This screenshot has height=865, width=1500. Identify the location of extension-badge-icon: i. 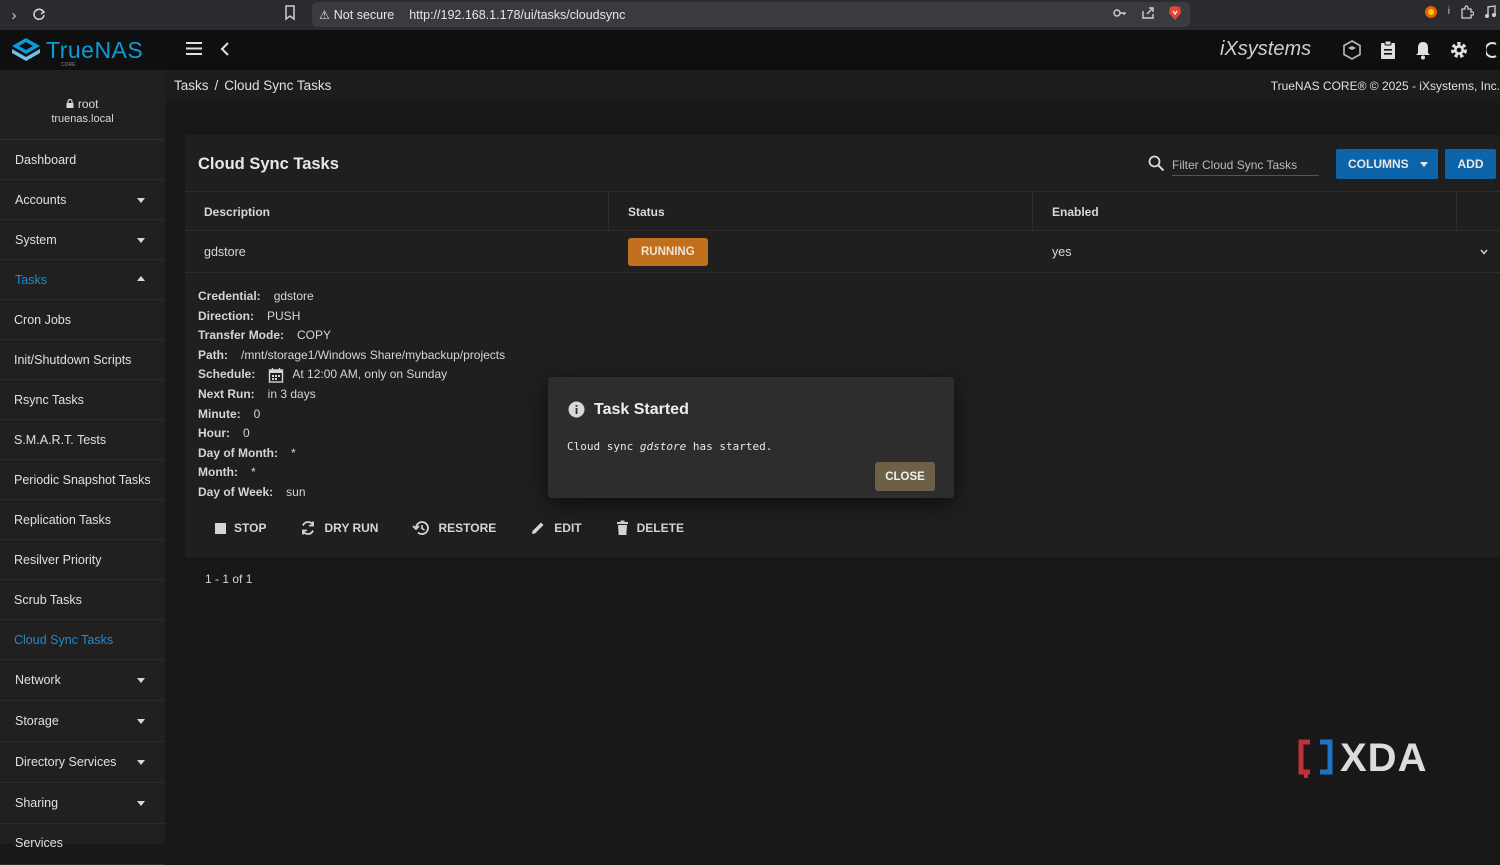
(1449, 13).